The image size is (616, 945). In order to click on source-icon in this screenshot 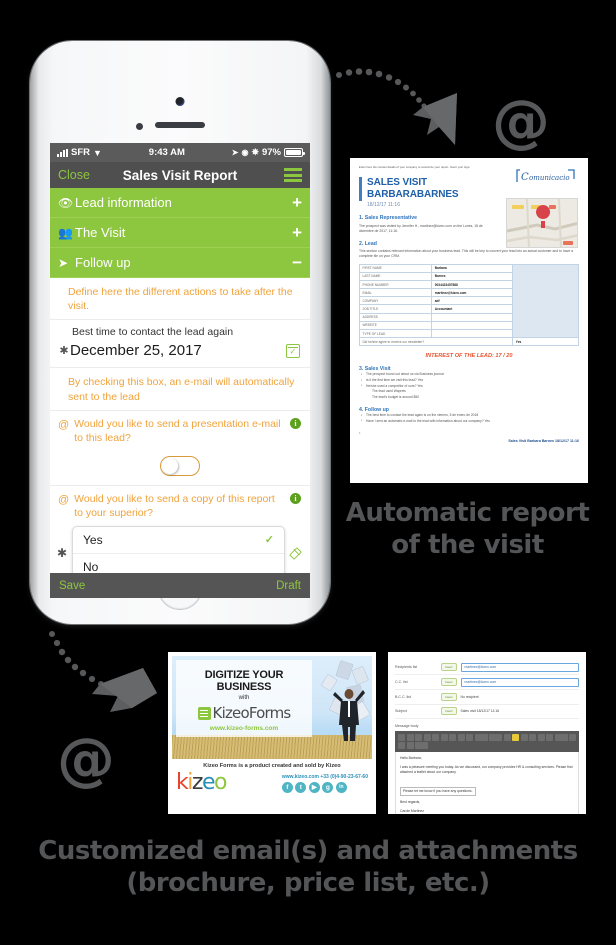, I will do `click(410, 746)`.